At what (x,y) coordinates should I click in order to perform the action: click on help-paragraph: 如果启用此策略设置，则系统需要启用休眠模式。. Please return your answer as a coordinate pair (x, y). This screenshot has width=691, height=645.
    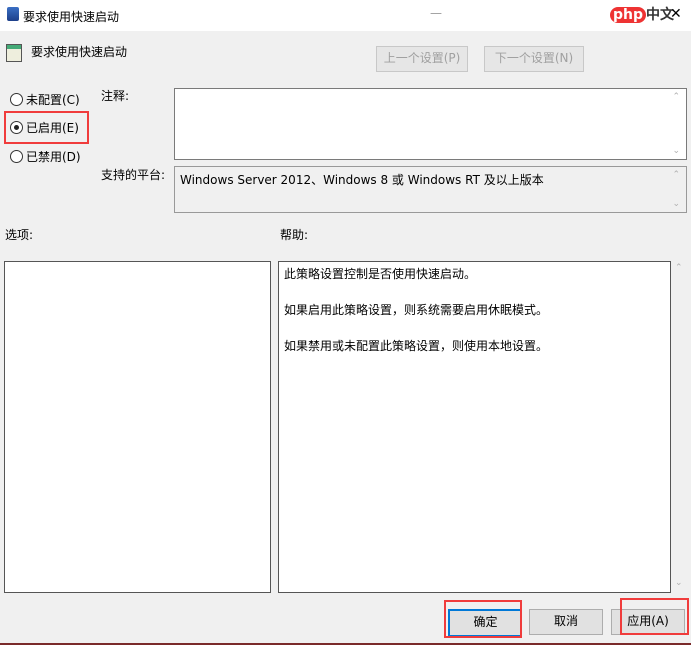
    Looking at the image, I should click on (416, 310).